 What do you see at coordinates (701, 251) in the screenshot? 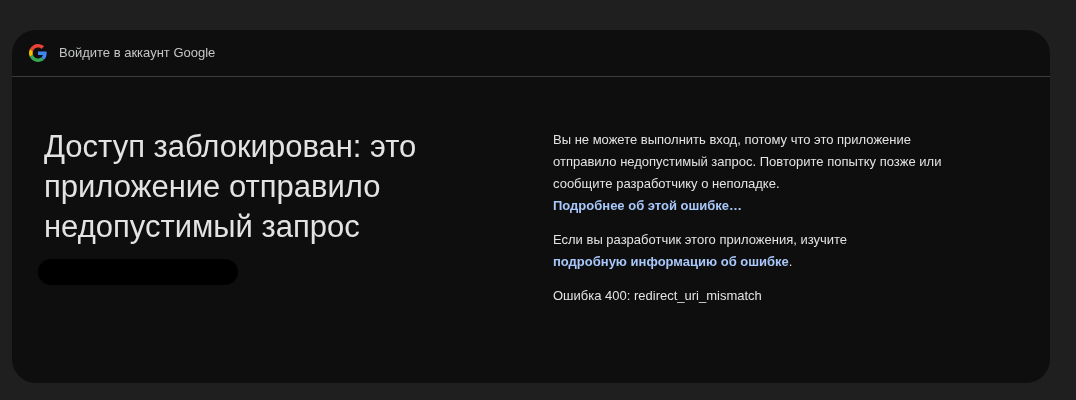
I see `body-paragraph: Если вы разработчик этого приложения, изучите подробную информацию об ошибке.` at bounding box center [701, 251].